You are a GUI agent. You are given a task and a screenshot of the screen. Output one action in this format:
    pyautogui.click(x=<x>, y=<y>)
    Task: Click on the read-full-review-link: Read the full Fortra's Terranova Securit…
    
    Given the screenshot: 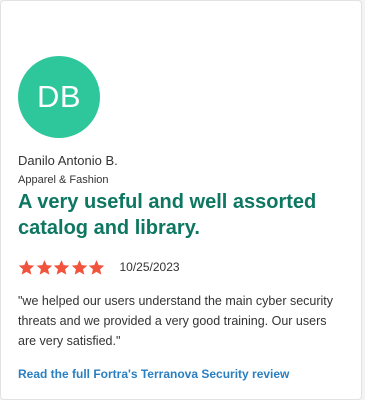 What is the action you would take?
    pyautogui.click(x=153, y=374)
    